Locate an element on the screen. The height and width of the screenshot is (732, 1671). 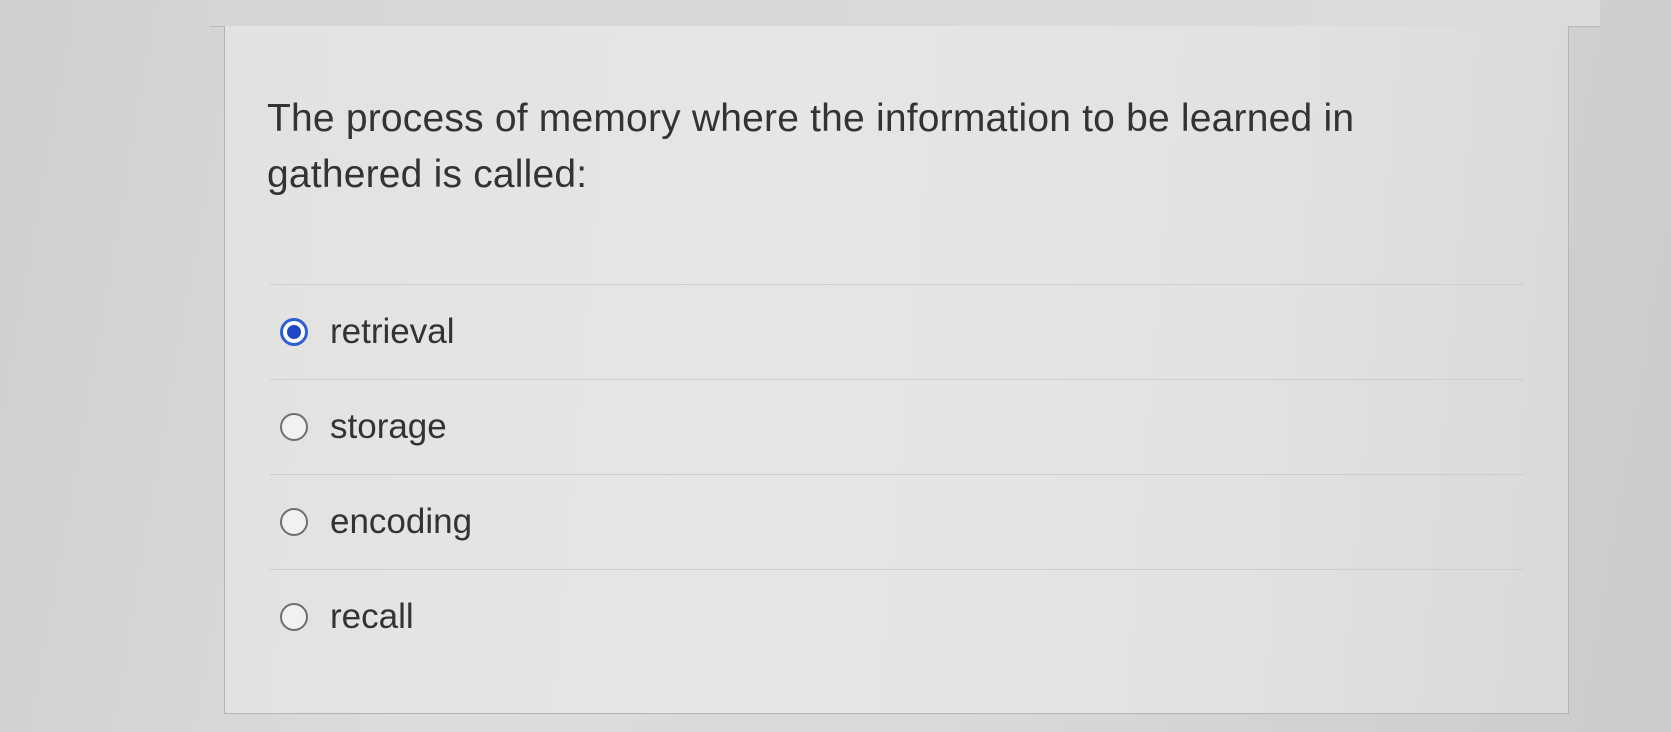
answer-label: recall is located at coordinates (372, 616).